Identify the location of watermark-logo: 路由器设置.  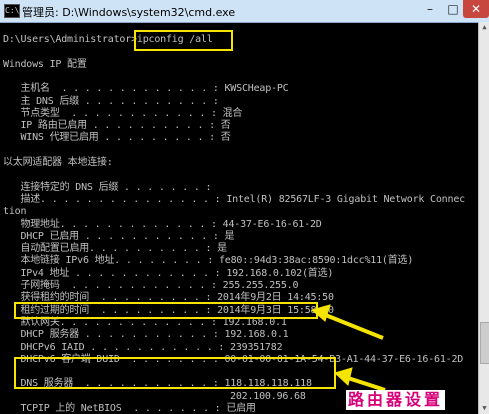
(396, 400).